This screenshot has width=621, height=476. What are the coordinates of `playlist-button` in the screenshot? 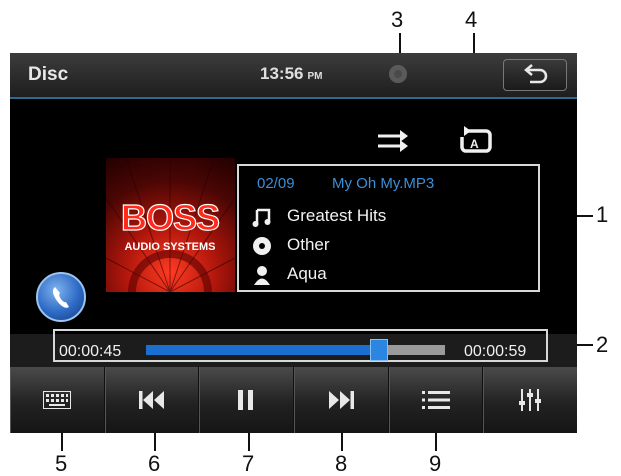 It's located at (436, 400).